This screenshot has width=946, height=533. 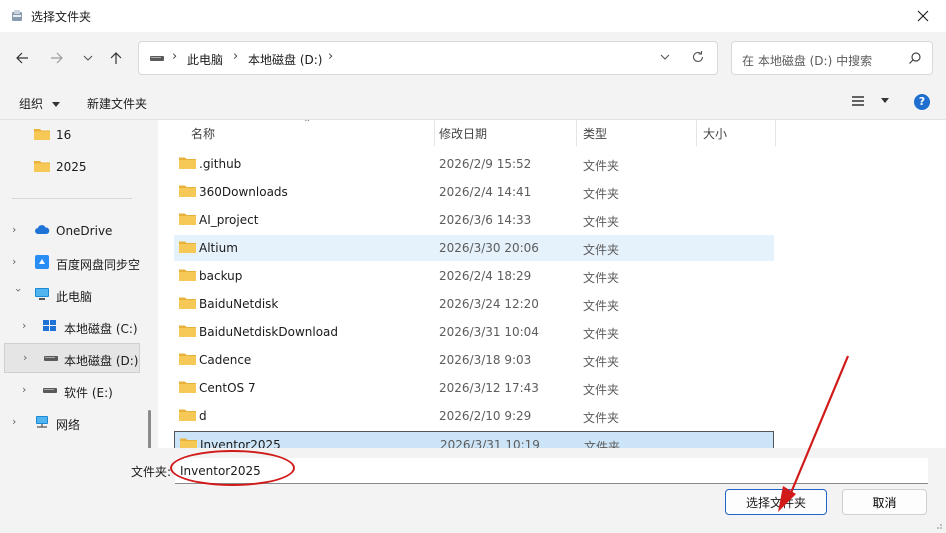 What do you see at coordinates (698, 57) in the screenshot?
I see `refresh-icon` at bounding box center [698, 57].